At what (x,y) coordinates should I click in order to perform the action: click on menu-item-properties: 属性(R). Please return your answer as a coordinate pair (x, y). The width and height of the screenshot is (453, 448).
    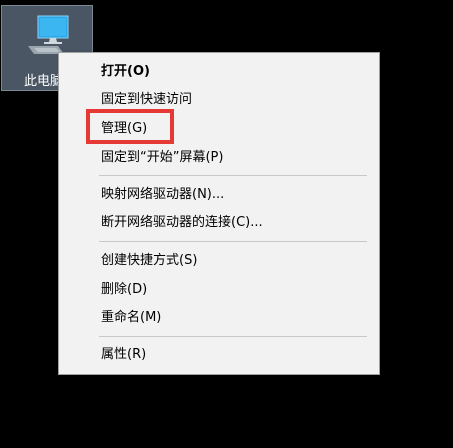
    Looking at the image, I should click on (123, 355).